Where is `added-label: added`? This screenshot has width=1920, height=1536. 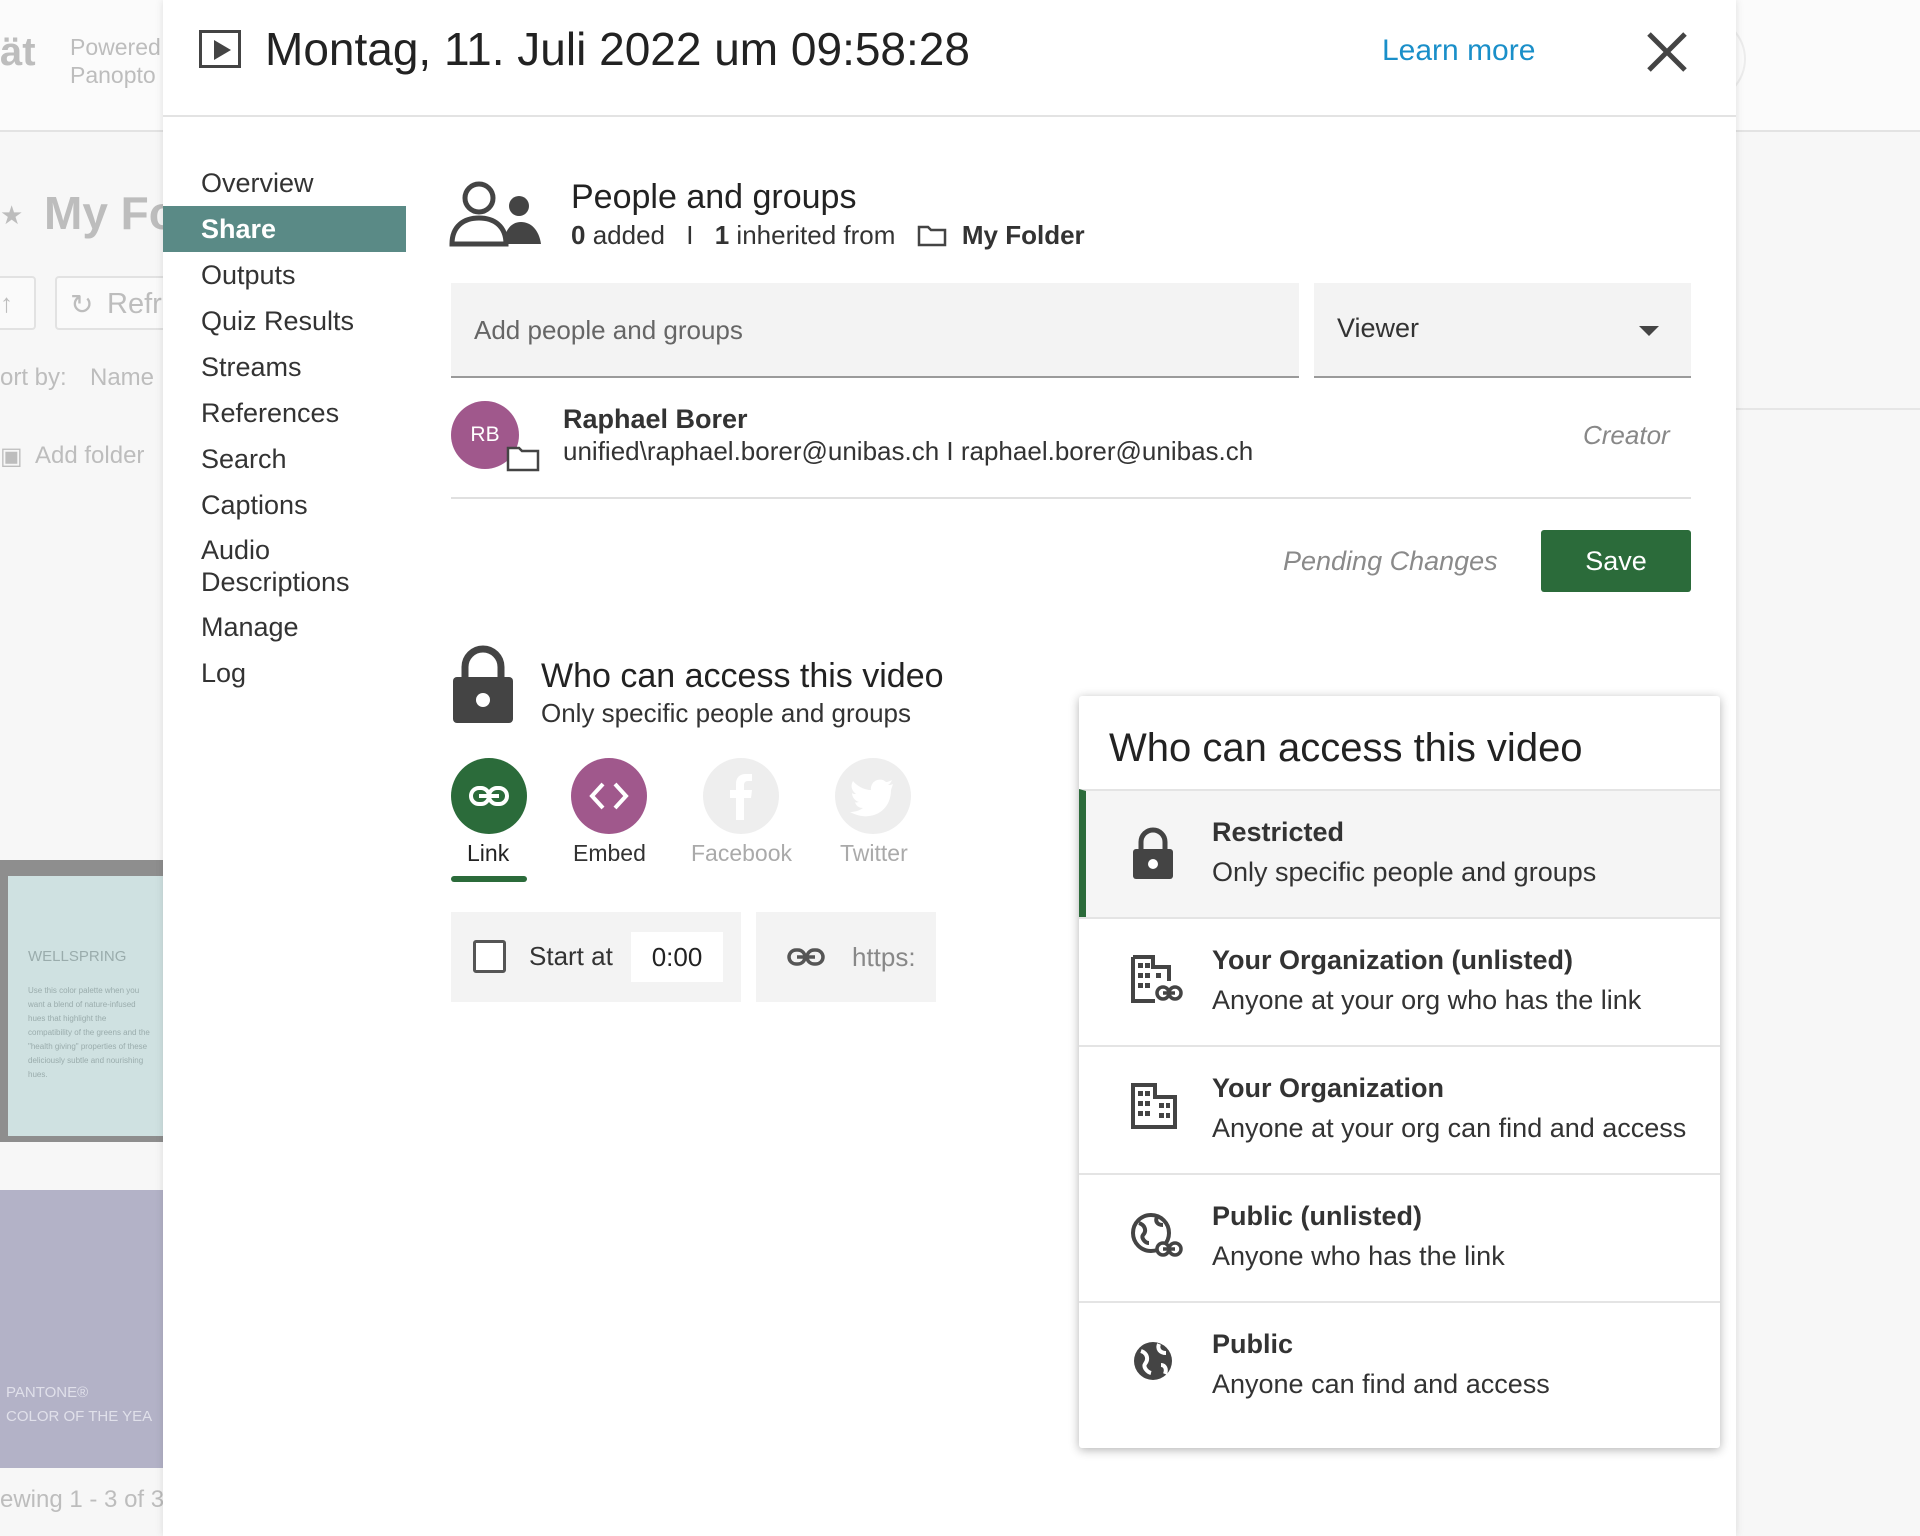
added-label: added is located at coordinates (629, 235).